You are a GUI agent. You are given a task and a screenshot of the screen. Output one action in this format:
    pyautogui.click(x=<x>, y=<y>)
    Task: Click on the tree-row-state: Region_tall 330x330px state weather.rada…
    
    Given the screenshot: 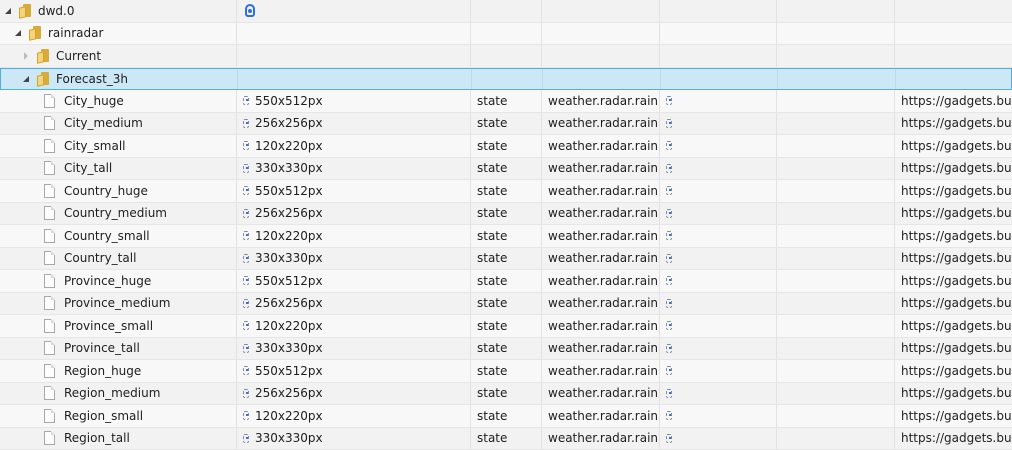 What is the action you would take?
    pyautogui.click(x=506, y=438)
    